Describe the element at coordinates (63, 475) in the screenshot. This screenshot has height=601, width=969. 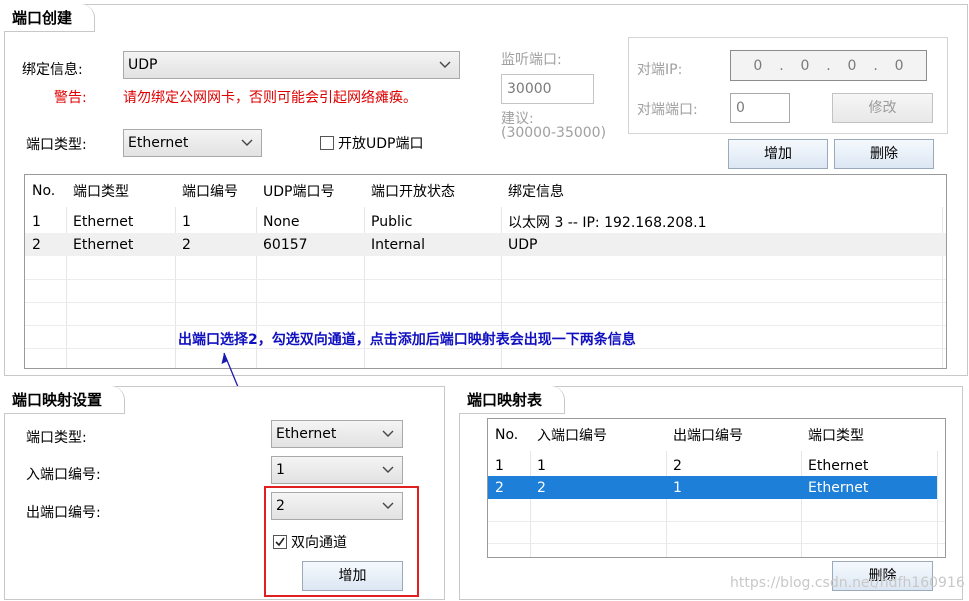
I see `in-port-label: 入端口编号:` at that location.